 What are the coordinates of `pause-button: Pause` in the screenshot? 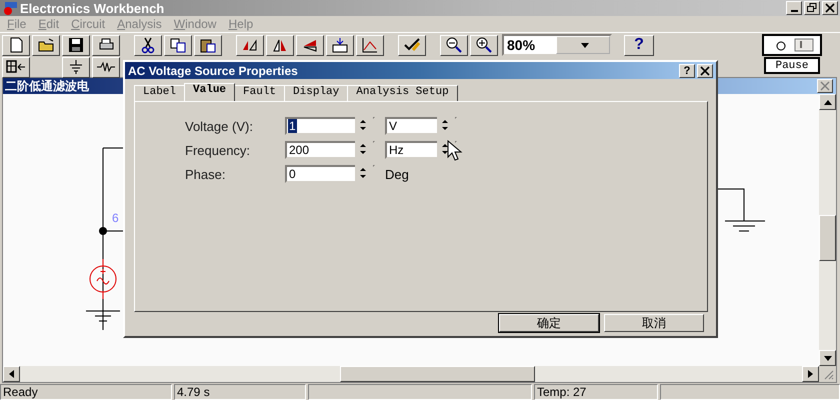 It's located at (792, 65).